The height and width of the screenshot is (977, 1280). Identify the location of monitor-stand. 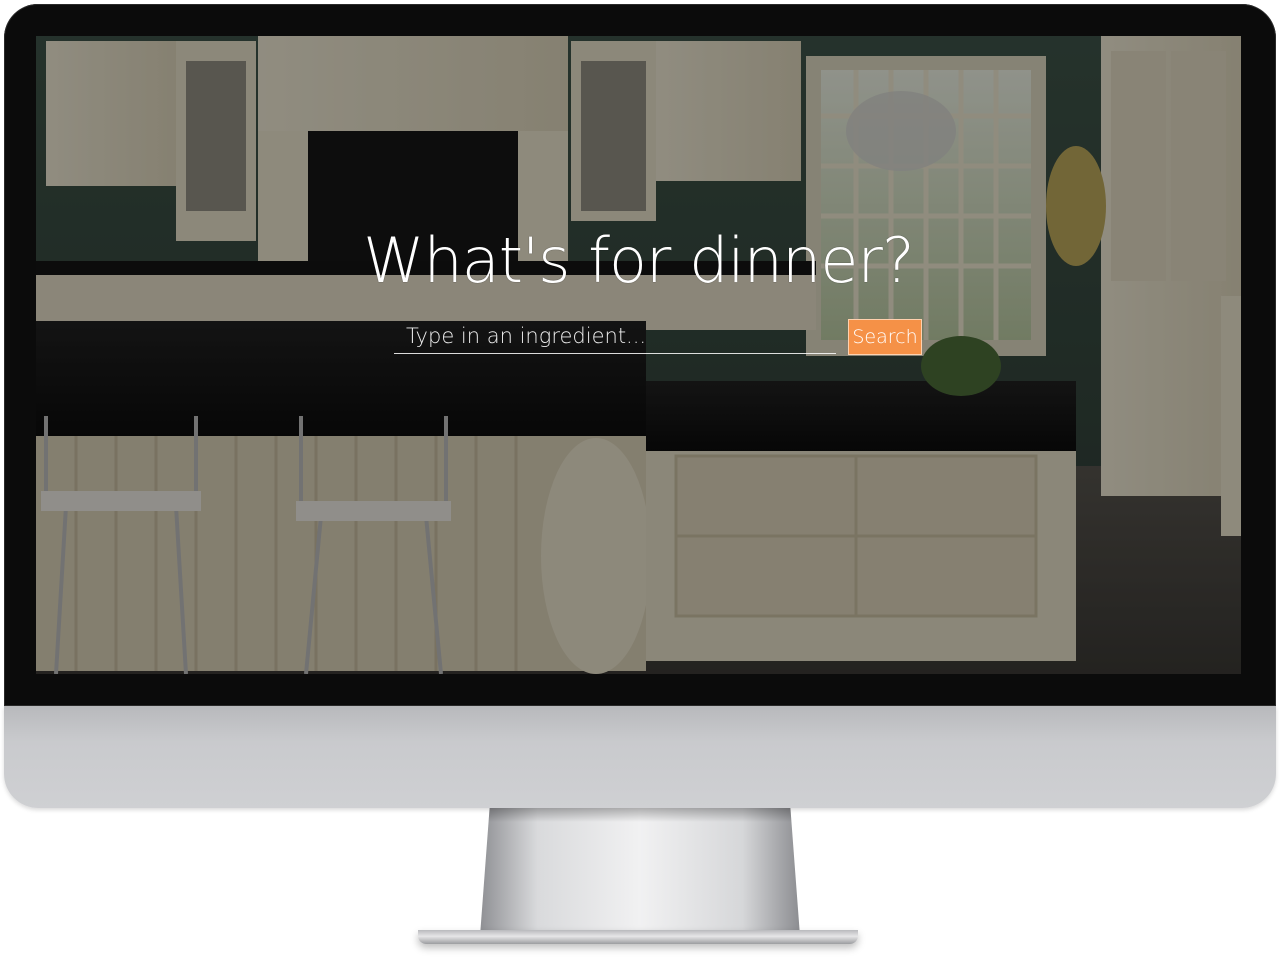
(640, 872).